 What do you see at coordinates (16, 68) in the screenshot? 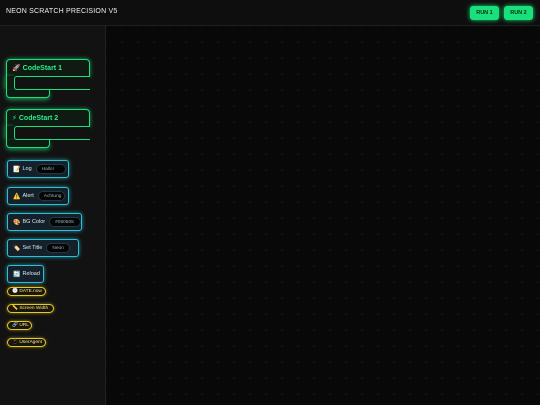
I see `rocket-icon: 🚀` at bounding box center [16, 68].